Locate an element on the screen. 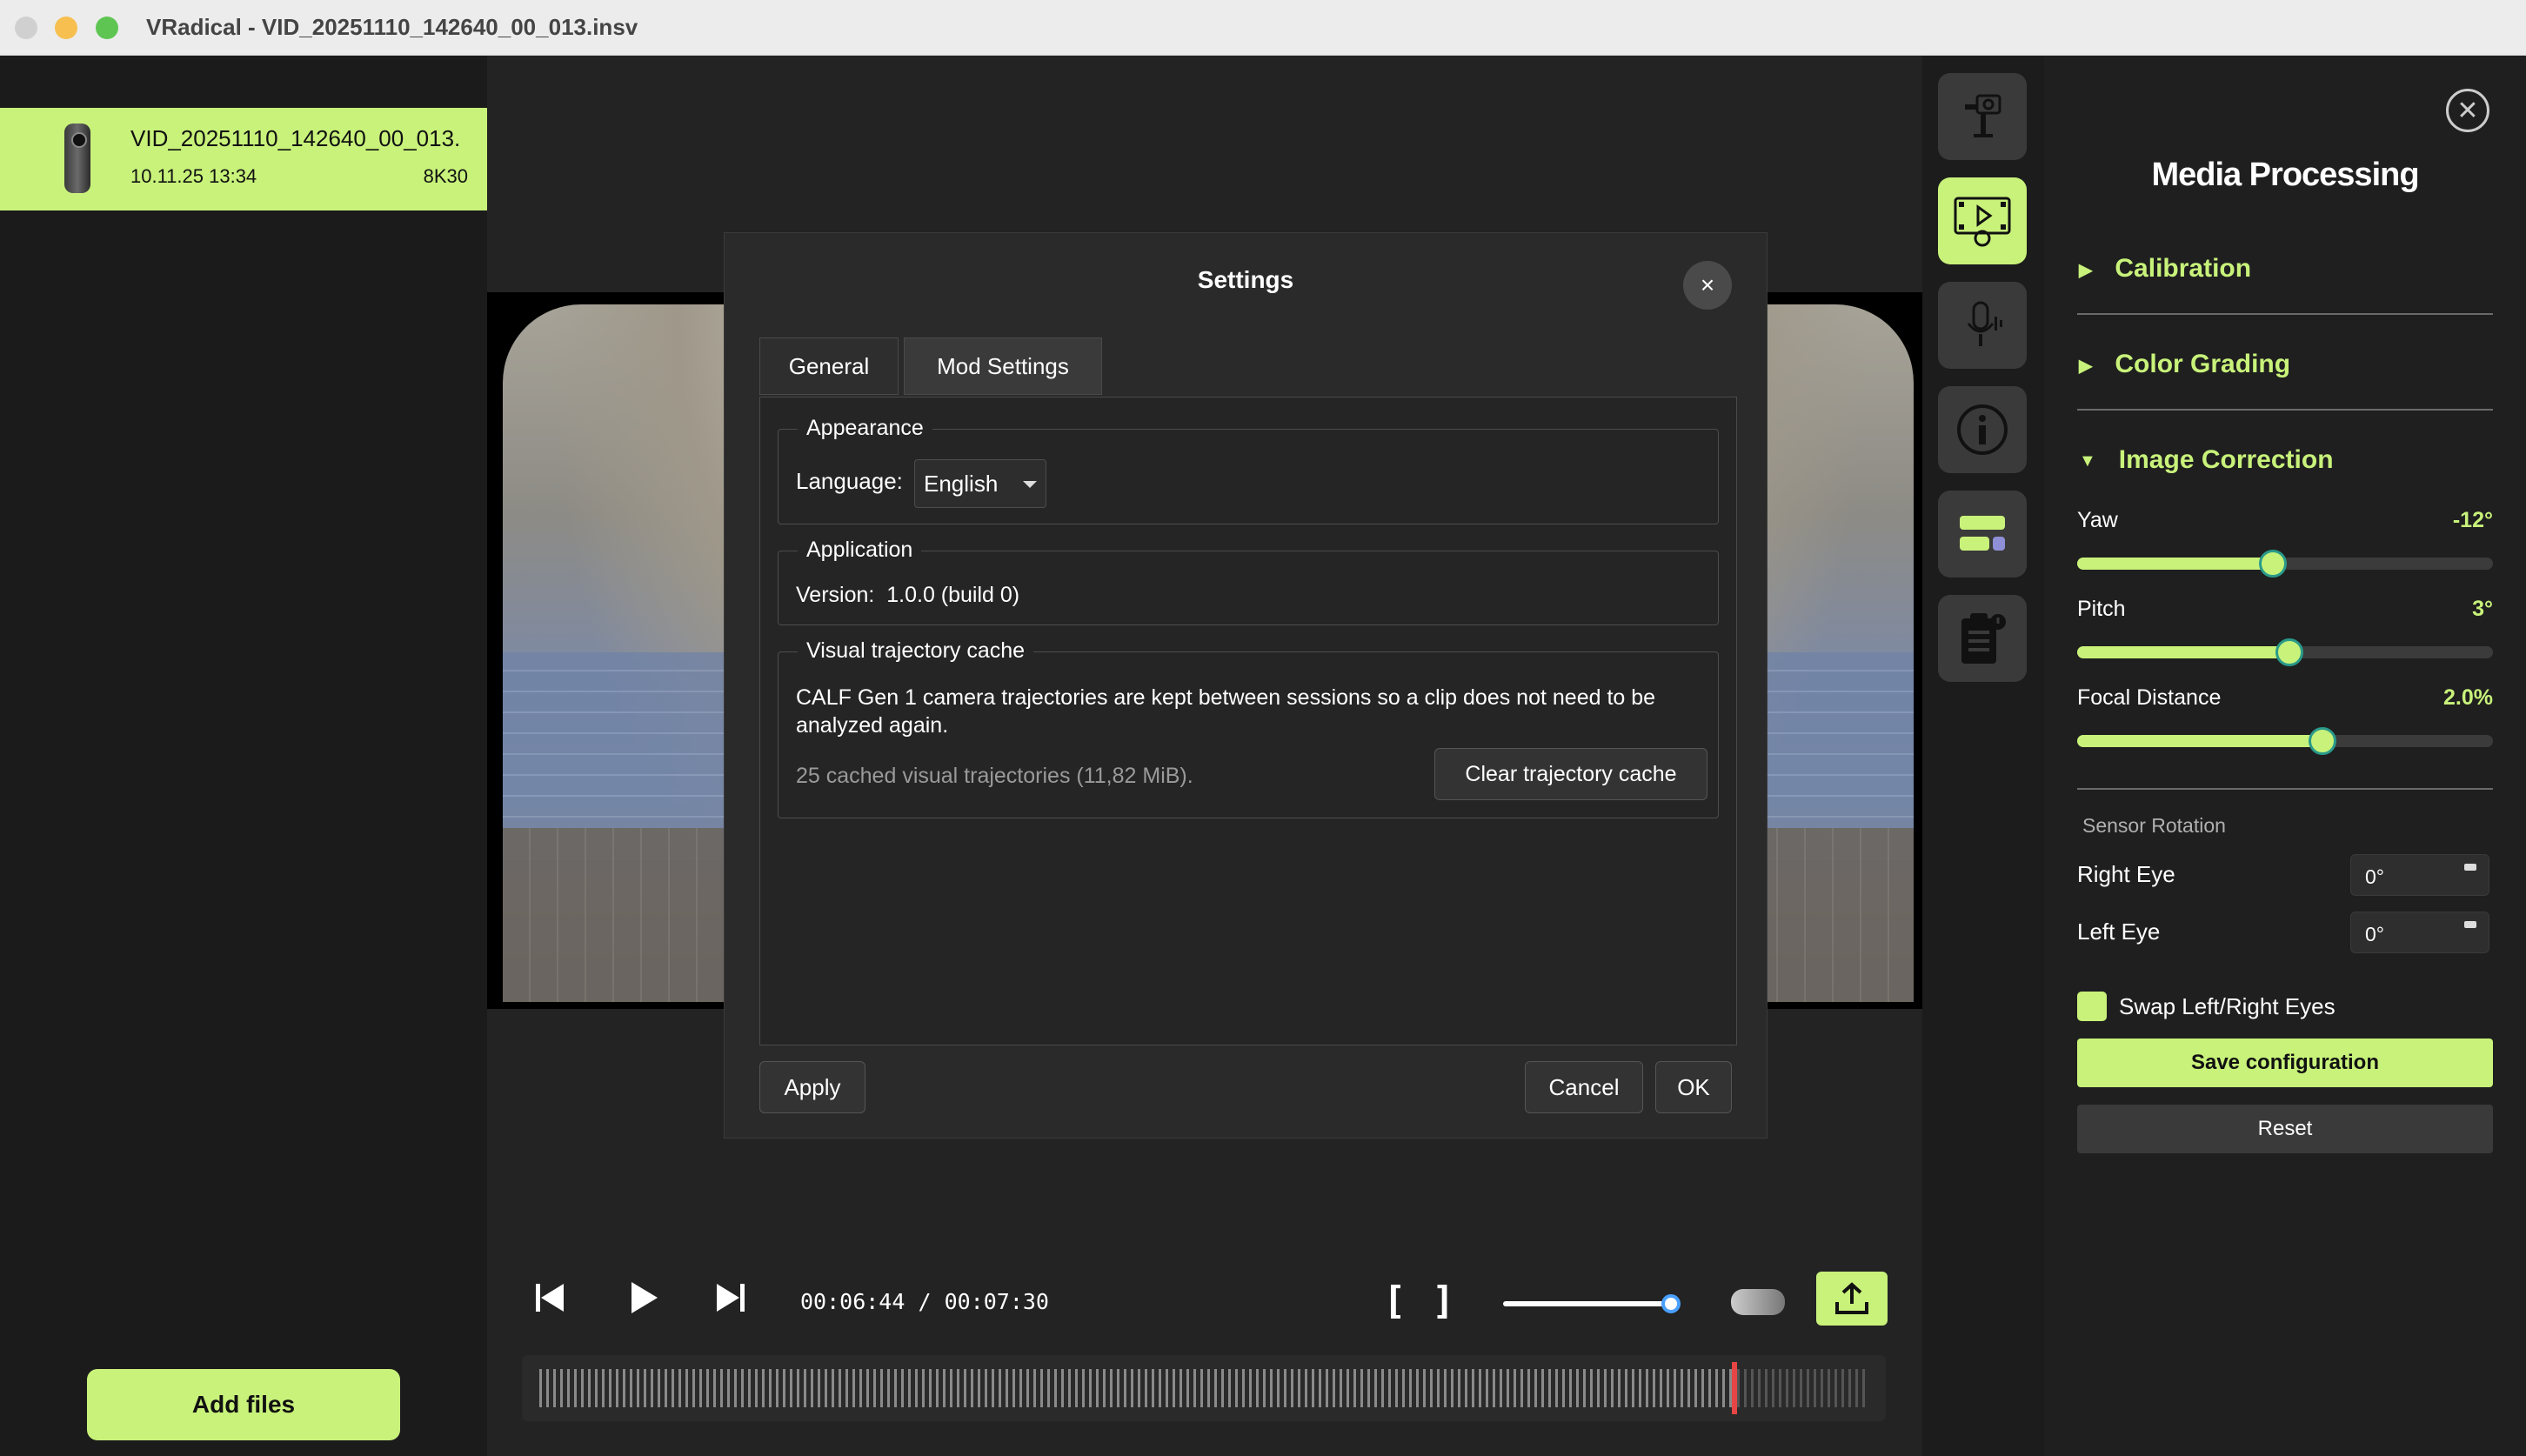 Image resolution: width=2526 pixels, height=1456 pixels. focal-distance-label: Focal Distance is located at coordinates (2149, 697).